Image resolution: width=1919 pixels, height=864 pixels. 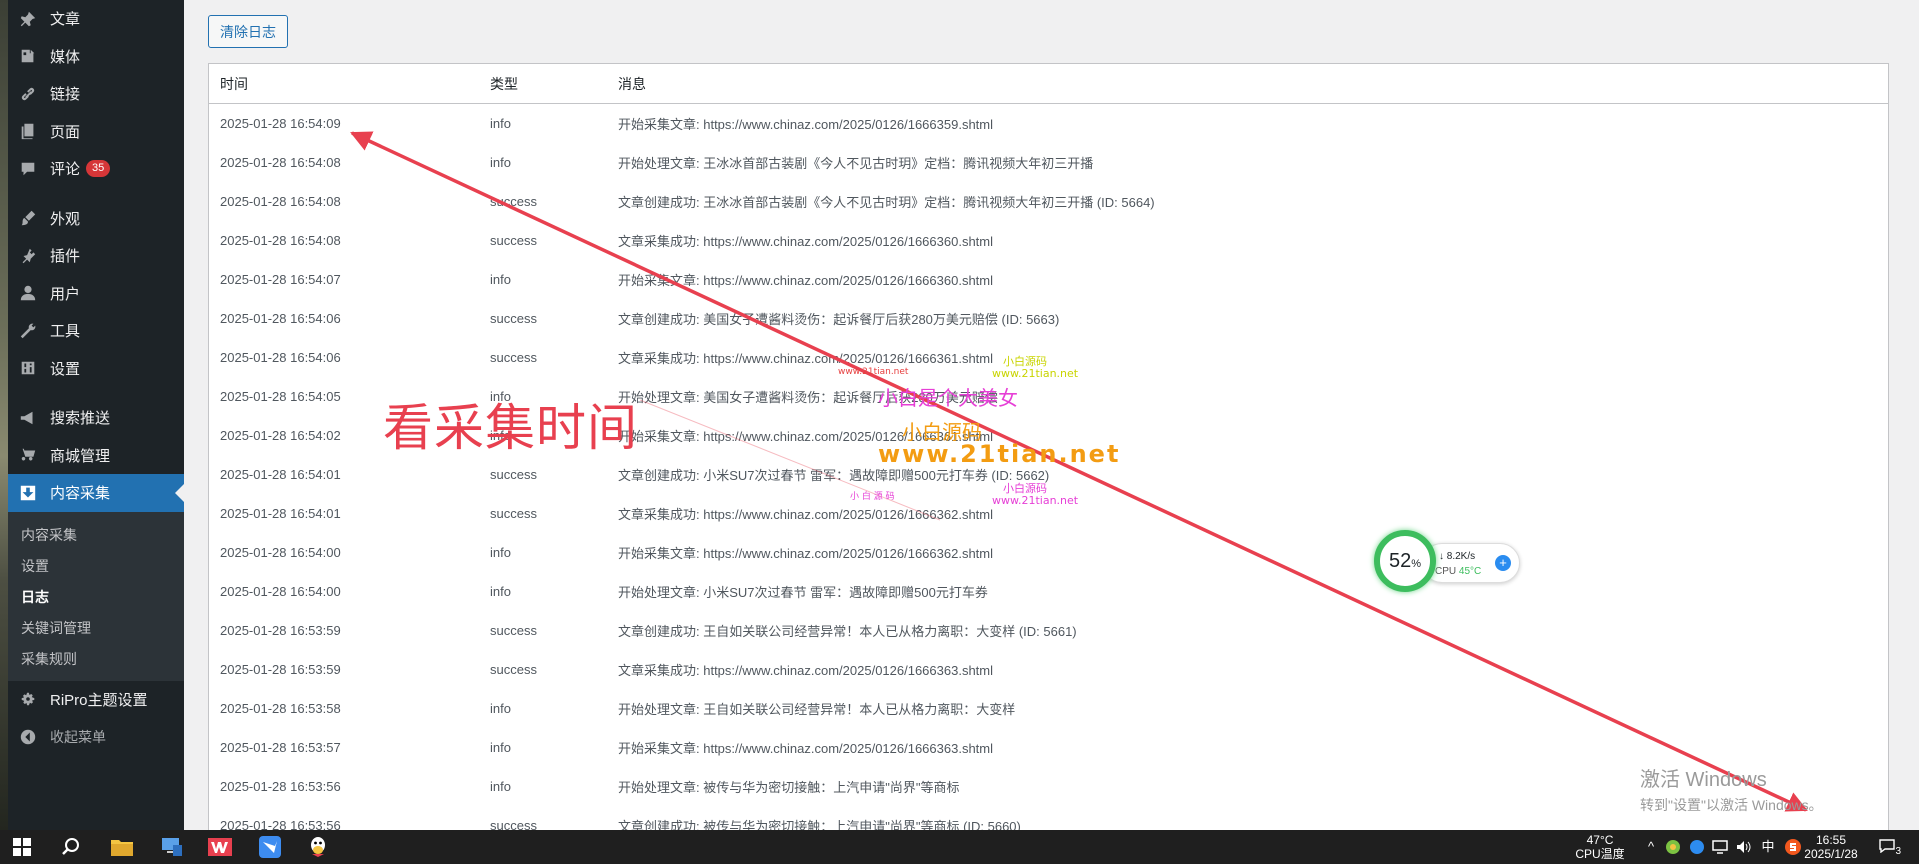 What do you see at coordinates (96, 219) in the screenshot?
I see `sidebar-item-appearance: 外观` at bounding box center [96, 219].